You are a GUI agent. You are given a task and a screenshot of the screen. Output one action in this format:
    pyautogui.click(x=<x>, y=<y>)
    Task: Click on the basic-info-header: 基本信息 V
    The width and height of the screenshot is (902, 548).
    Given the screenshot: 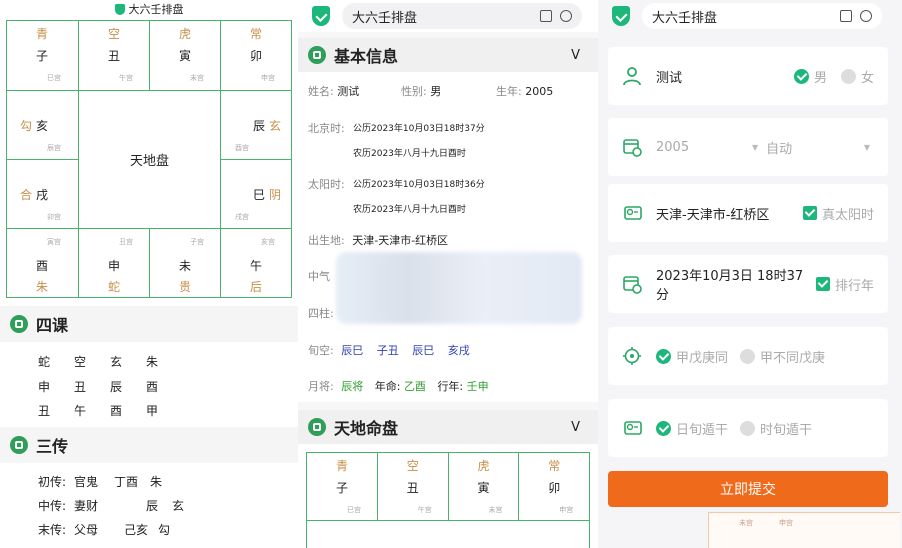 What is the action you would take?
    pyautogui.click(x=448, y=55)
    